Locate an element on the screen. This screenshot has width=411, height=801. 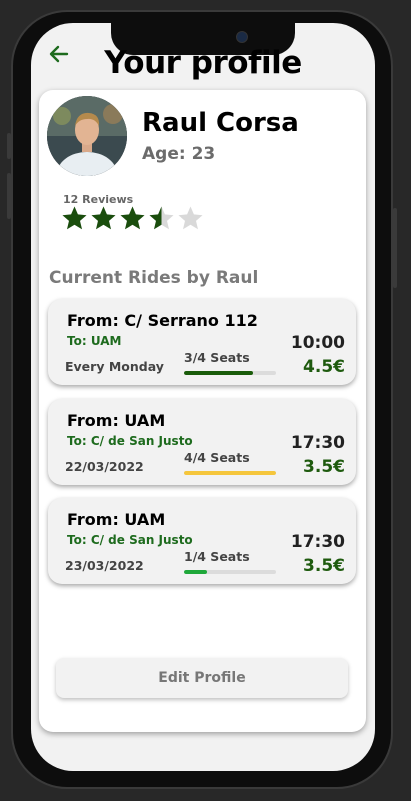
ride-seats: 3/4 Seats is located at coordinates (217, 357).